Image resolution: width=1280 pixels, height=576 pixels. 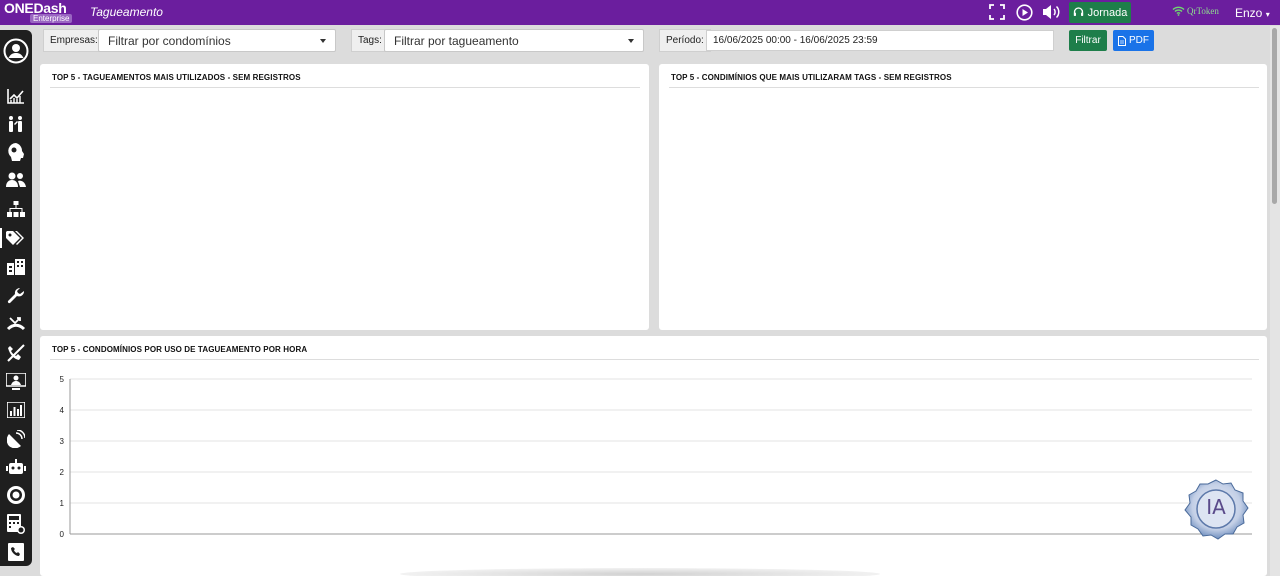 What do you see at coordinates (16, 382) in the screenshot?
I see `presentation-icon` at bounding box center [16, 382].